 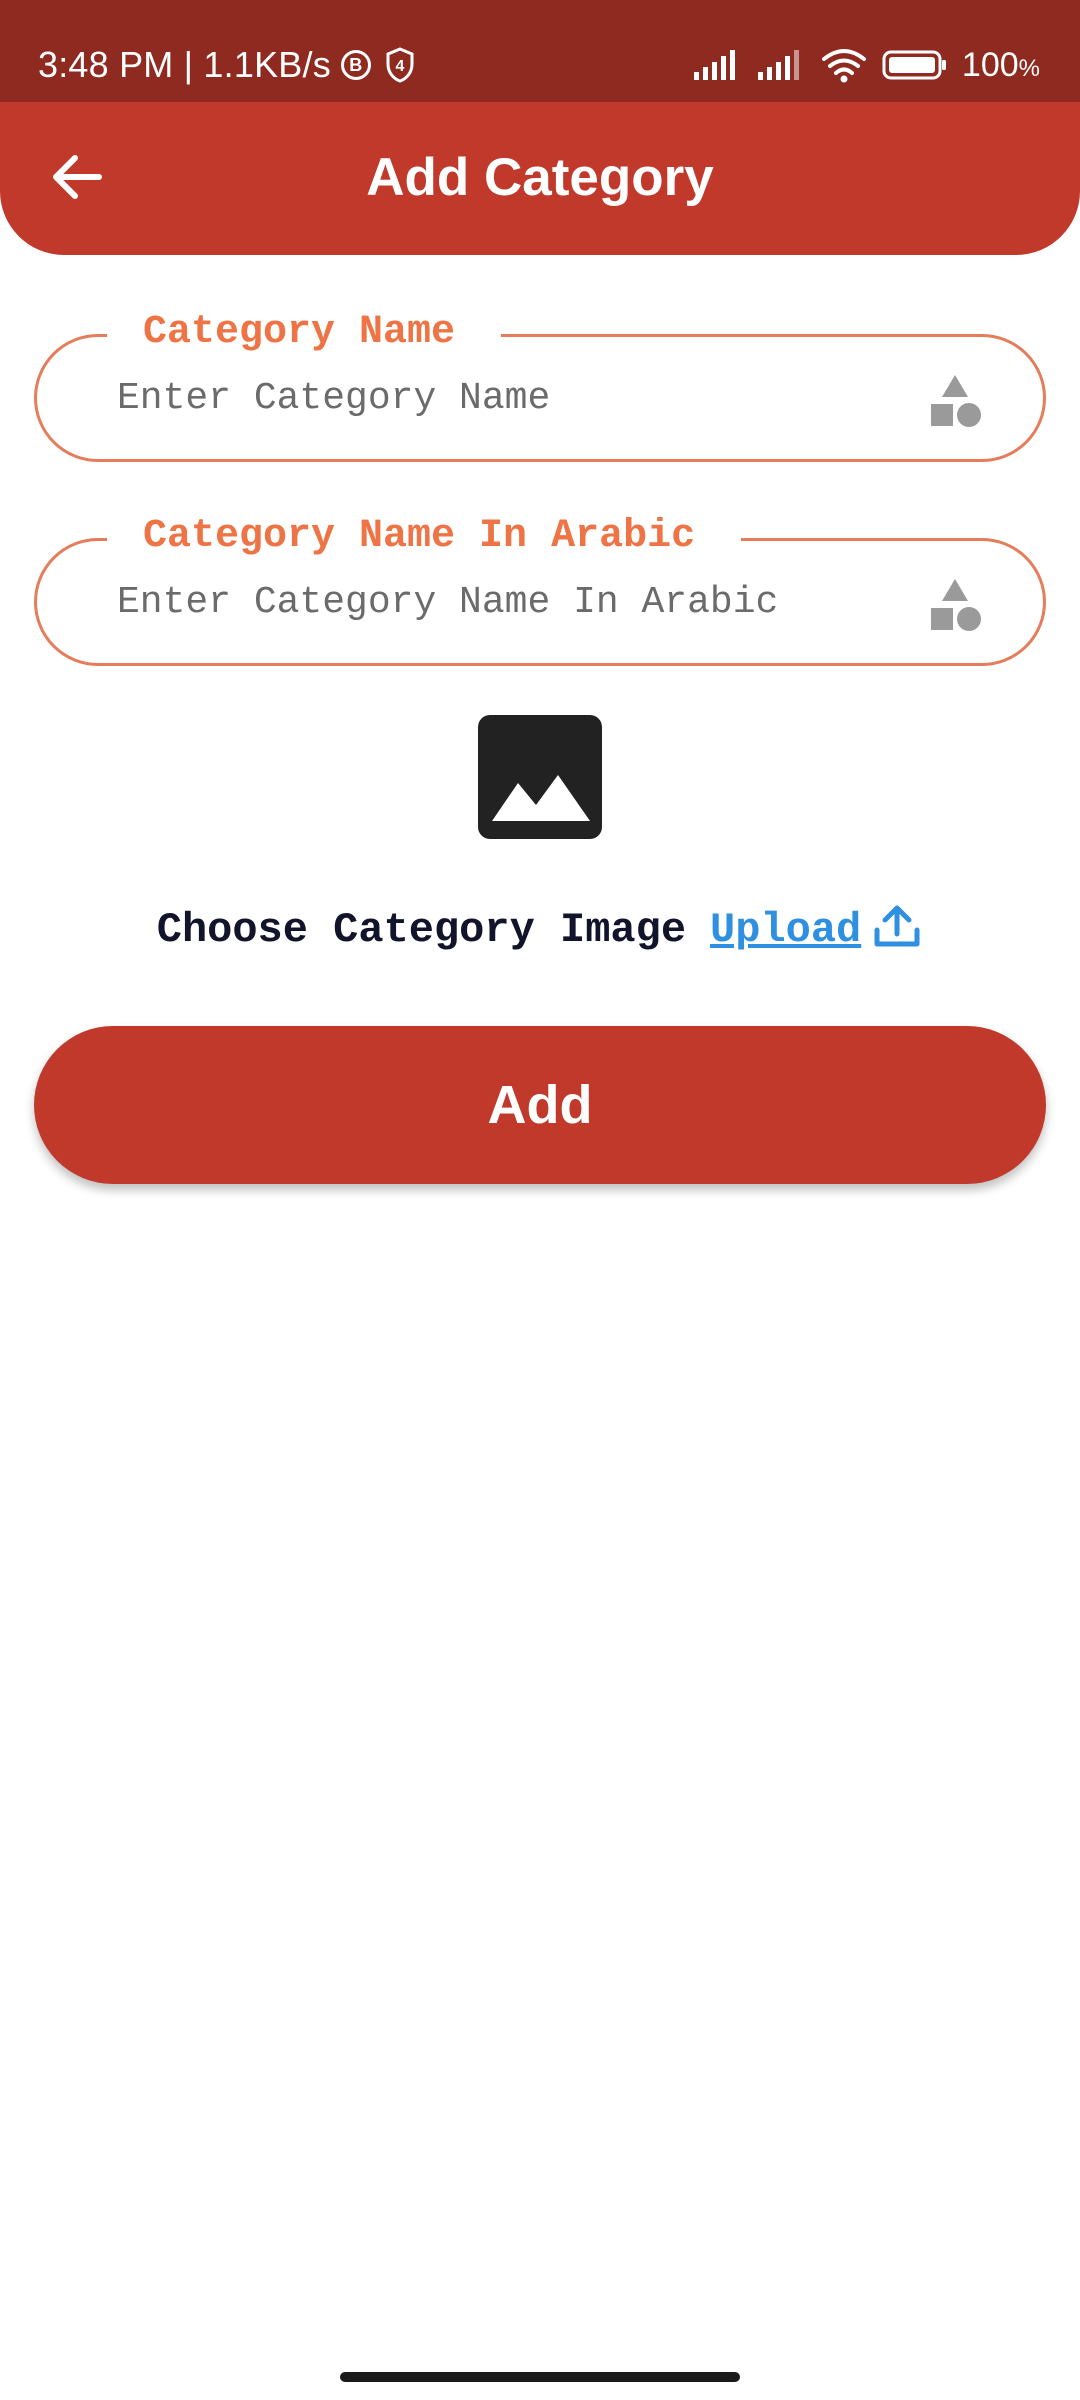 I want to click on app-bar: Add Category, so click(x=540, y=178).